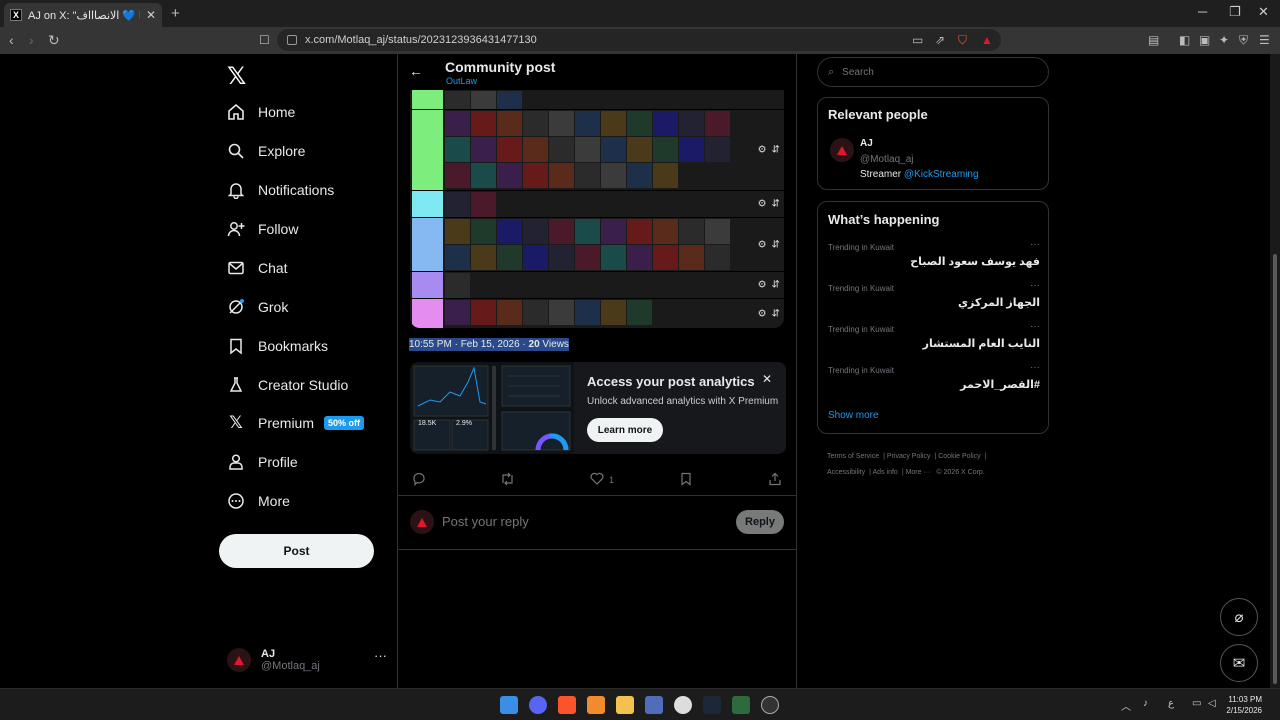 Image resolution: width=1280 pixels, height=720 pixels. What do you see at coordinates (1224, 40) in the screenshot?
I see `leo-icon: ✦` at bounding box center [1224, 40].